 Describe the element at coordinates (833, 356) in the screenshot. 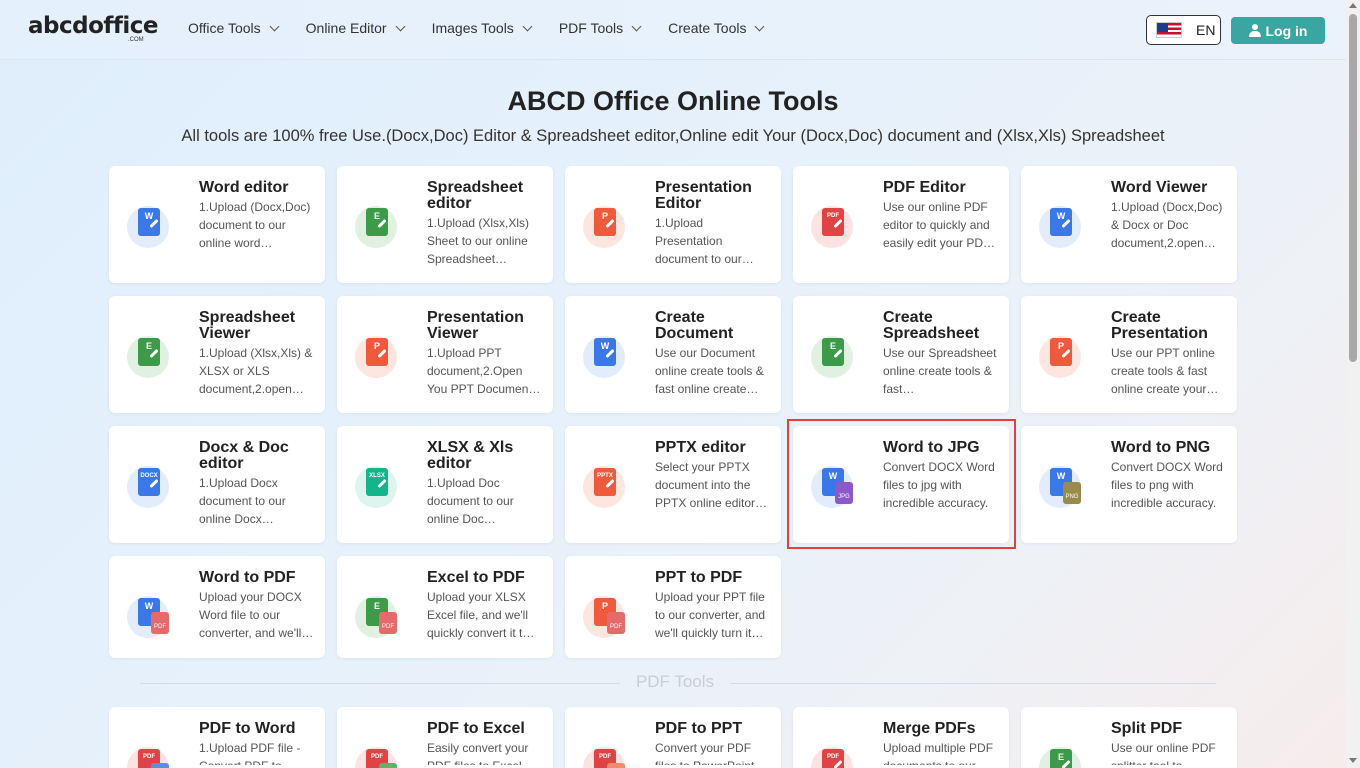

I see `create-spreadsheet-icon: E` at that location.